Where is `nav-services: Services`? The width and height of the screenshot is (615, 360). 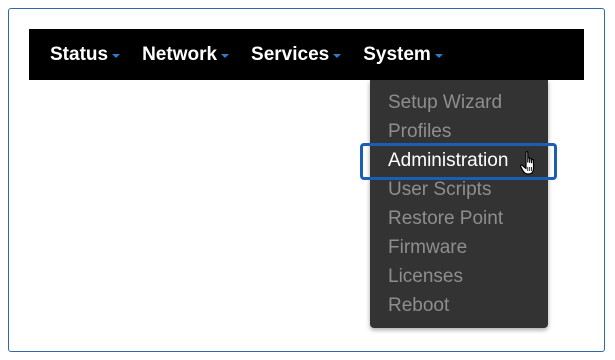 nav-services: Services is located at coordinates (296, 54).